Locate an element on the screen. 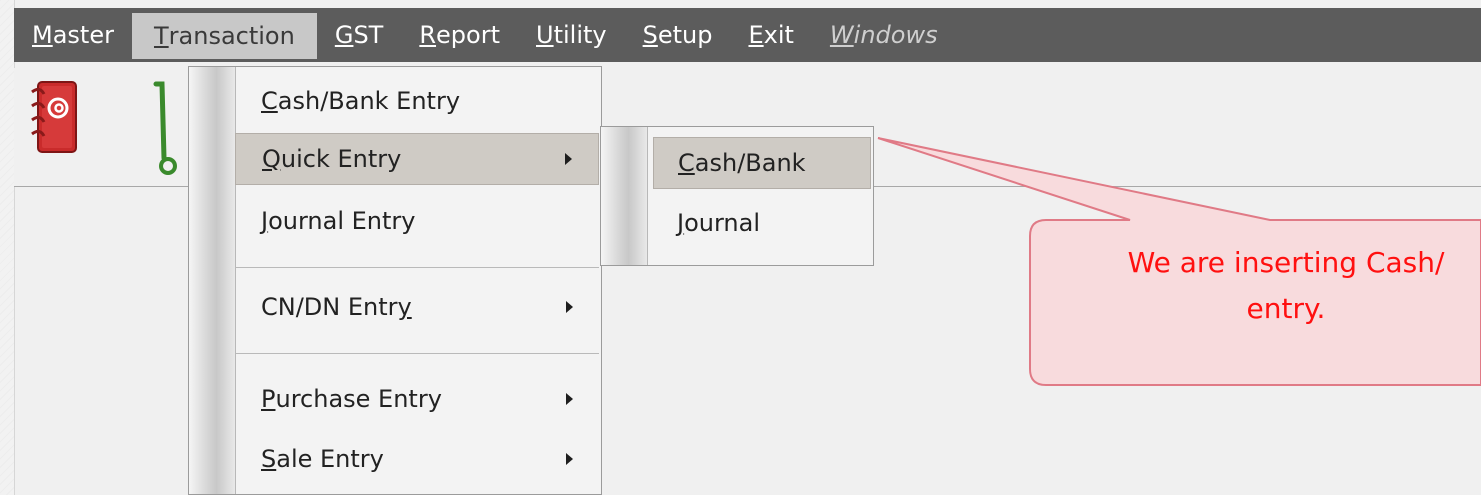 The image size is (1481, 495). quick-entry-submenu: Cash/Bank Journal is located at coordinates (737, 196).